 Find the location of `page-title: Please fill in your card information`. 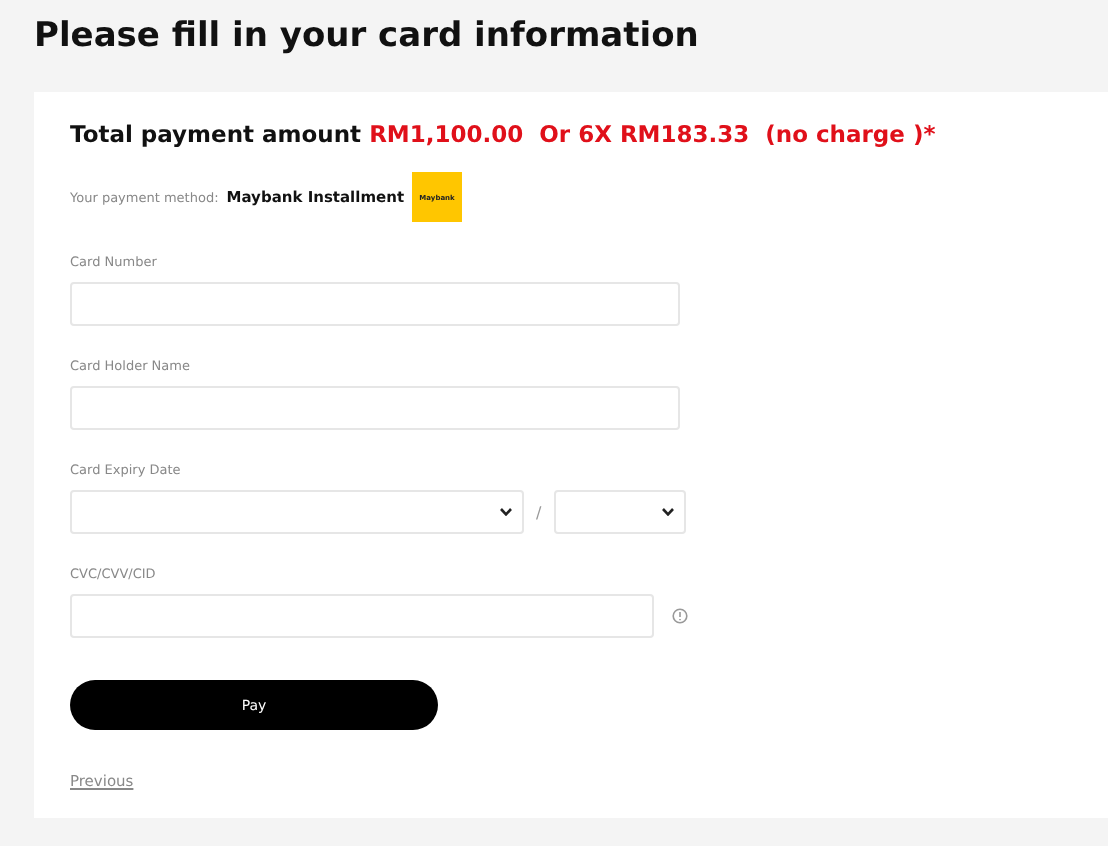

page-title: Please fill in your card information is located at coordinates (367, 37).